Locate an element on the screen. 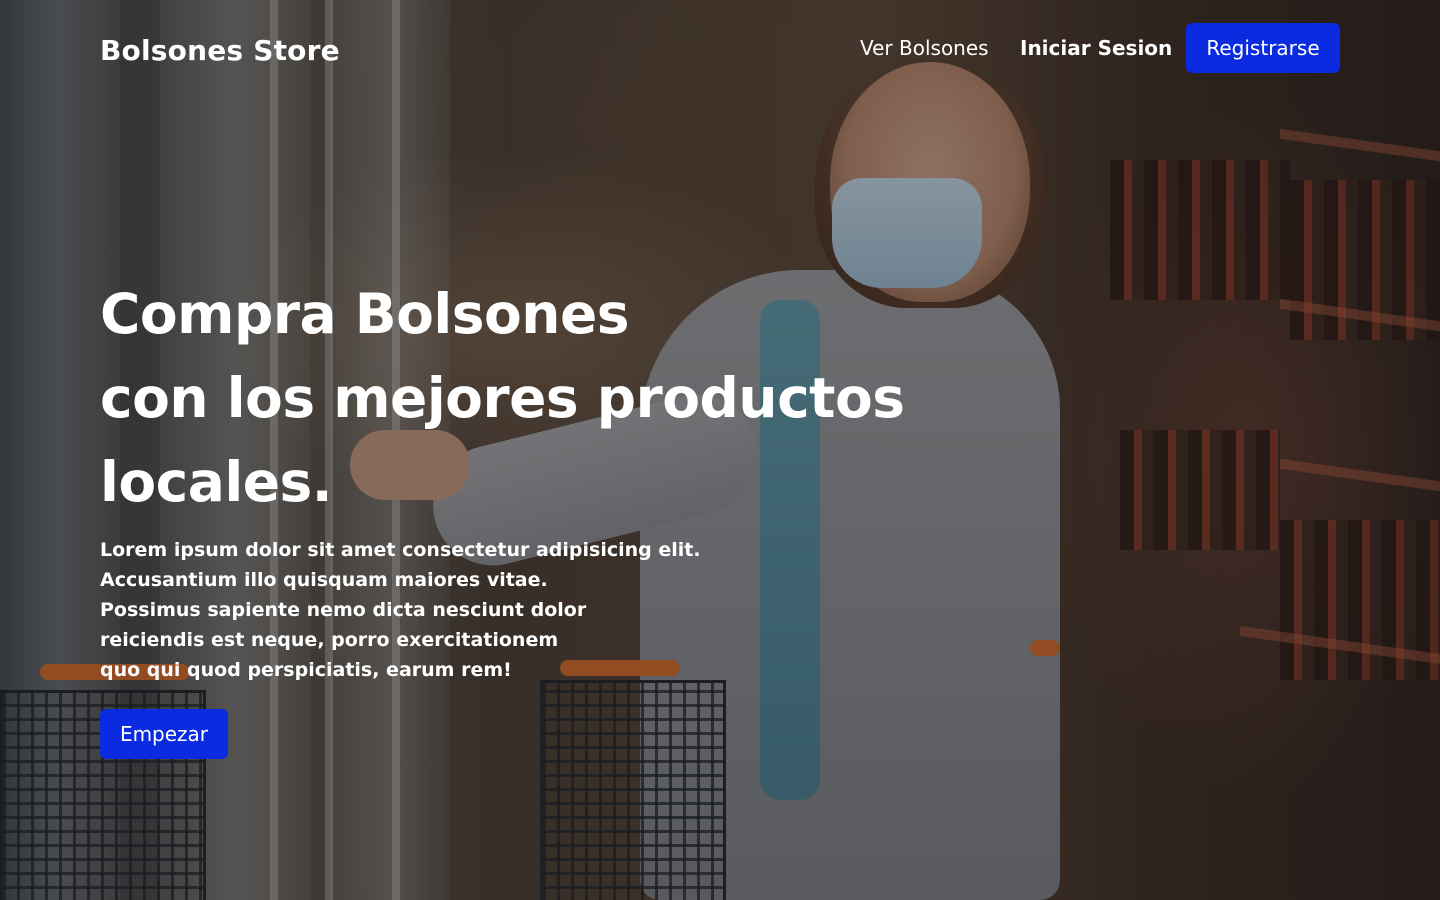  hero-title-line: con los mejores productos is located at coordinates (502, 398).